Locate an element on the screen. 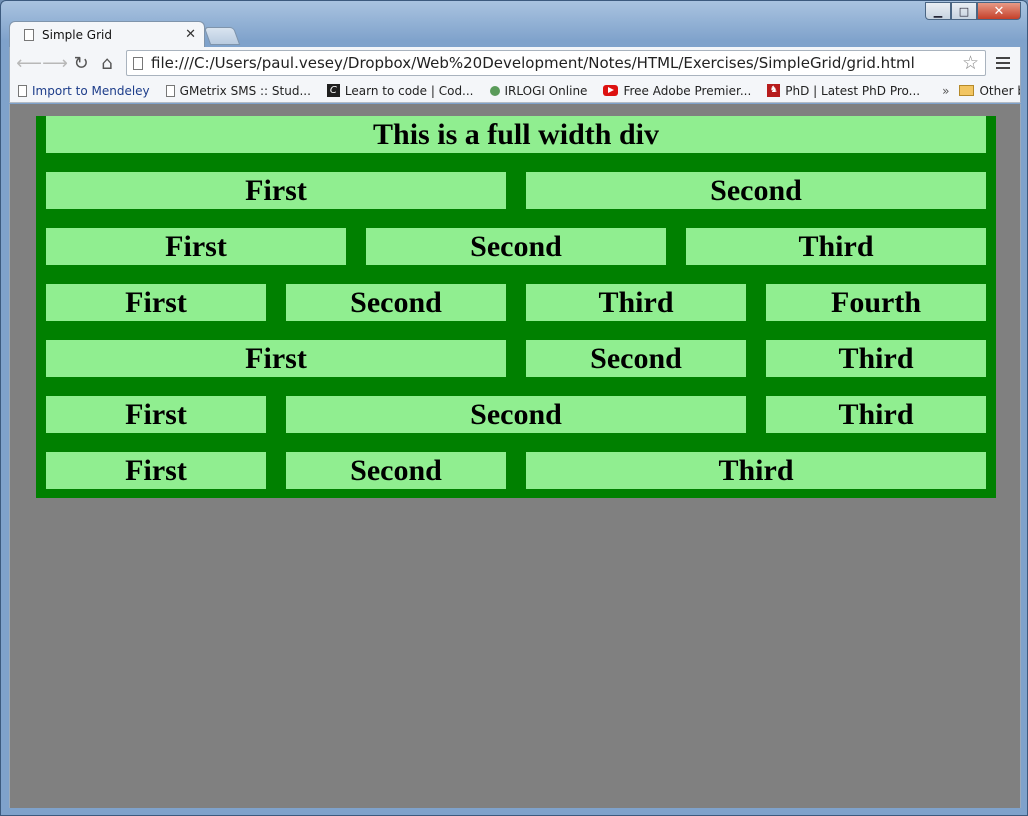 This screenshot has width=1028, height=816. forward-icon: ⟶ is located at coordinates (55, 63).